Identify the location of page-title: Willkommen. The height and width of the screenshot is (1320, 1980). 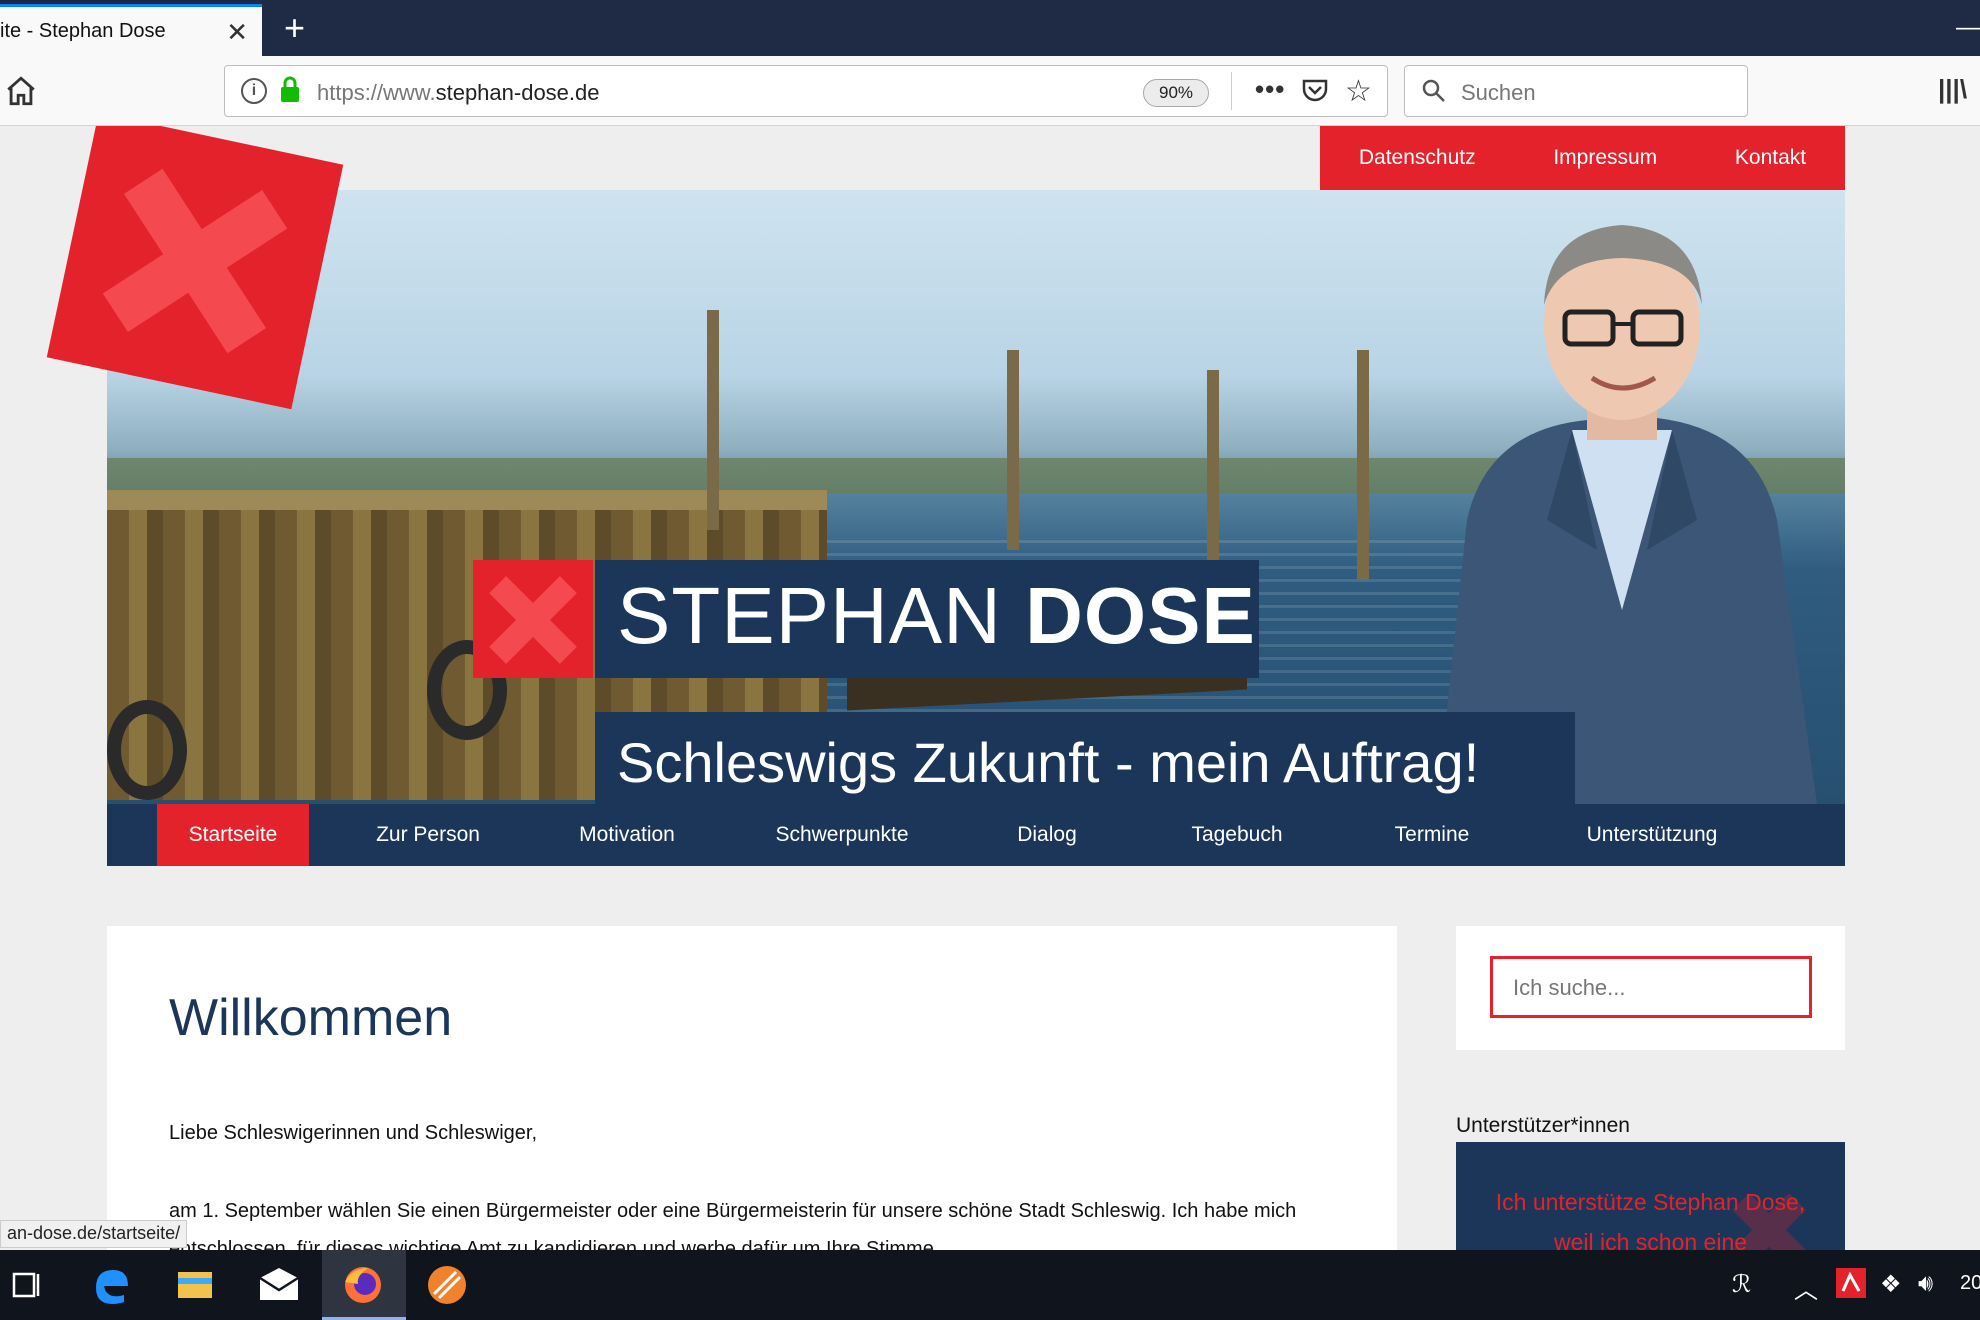
(311, 1018).